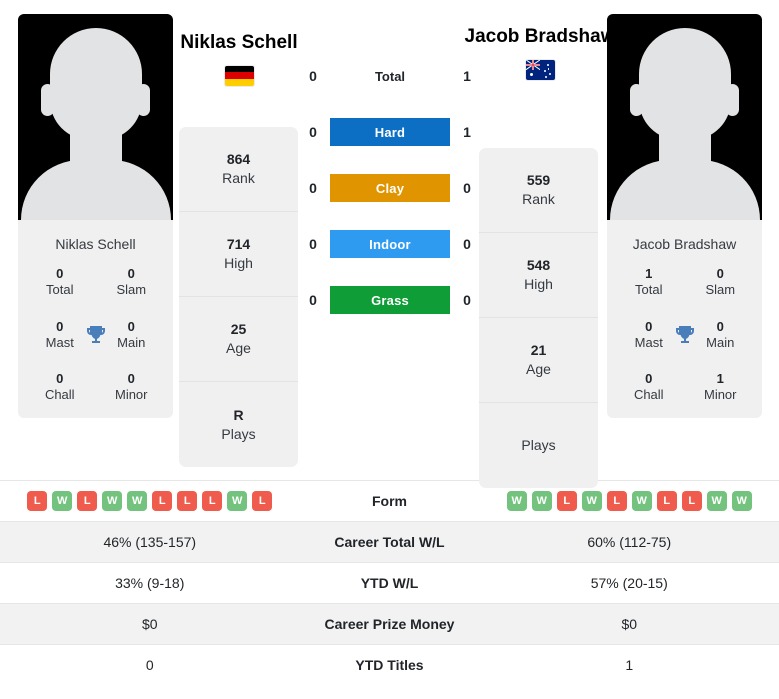 Image resolution: width=779 pixels, height=699 pixels. I want to click on stat-value: 548, so click(538, 265).